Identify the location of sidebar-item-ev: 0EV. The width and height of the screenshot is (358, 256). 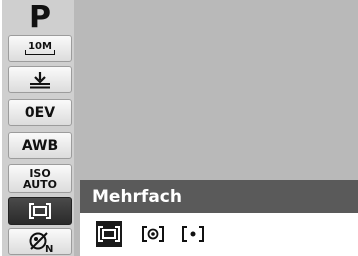
(40, 112).